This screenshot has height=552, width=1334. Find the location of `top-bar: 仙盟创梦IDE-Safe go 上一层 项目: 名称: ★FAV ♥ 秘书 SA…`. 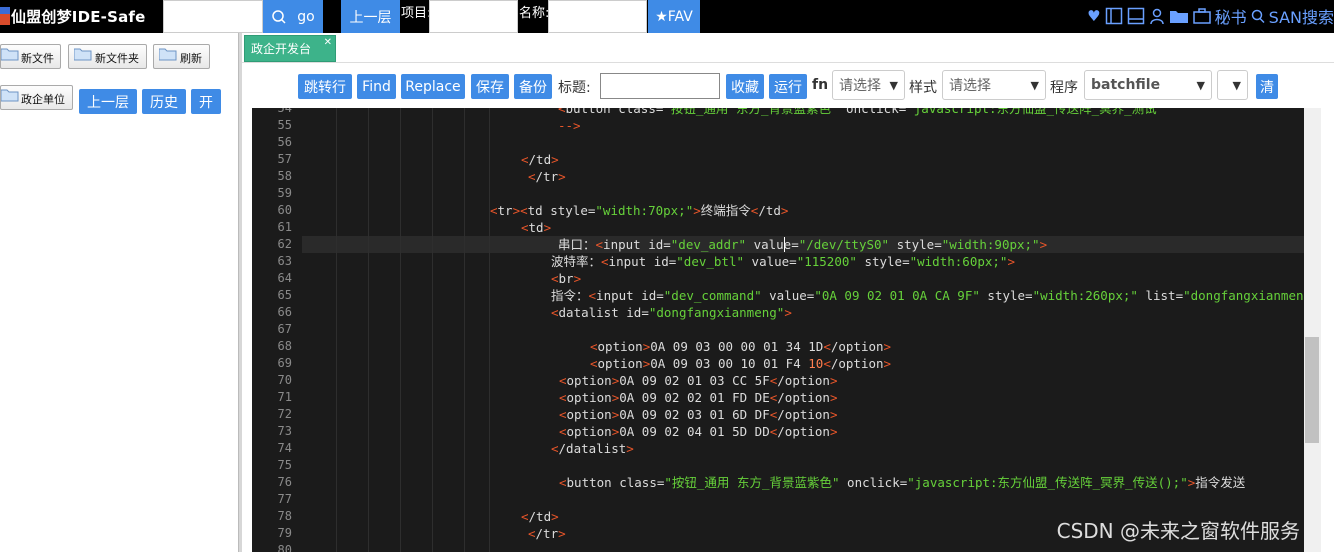

top-bar: 仙盟创梦IDE-Safe go 上一层 项目: 名称: ★FAV ♥ 秘书 SA… is located at coordinates (667, 16).